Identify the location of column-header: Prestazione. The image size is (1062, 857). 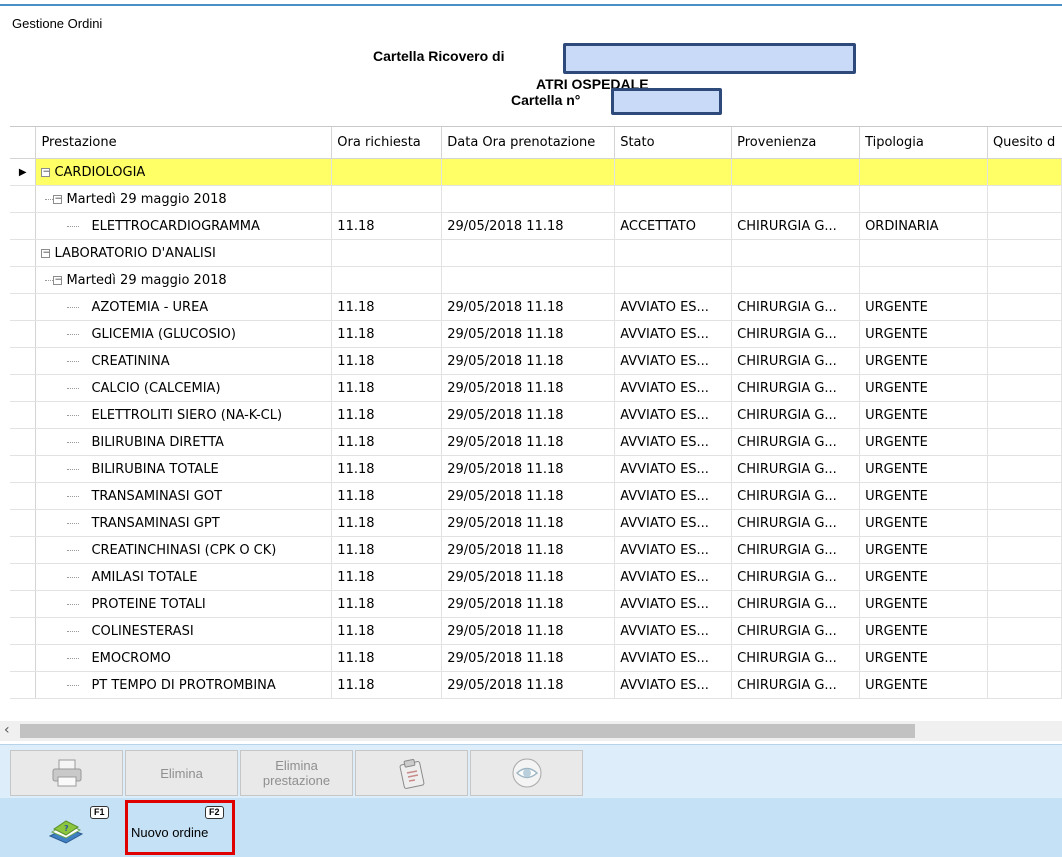
(184, 143).